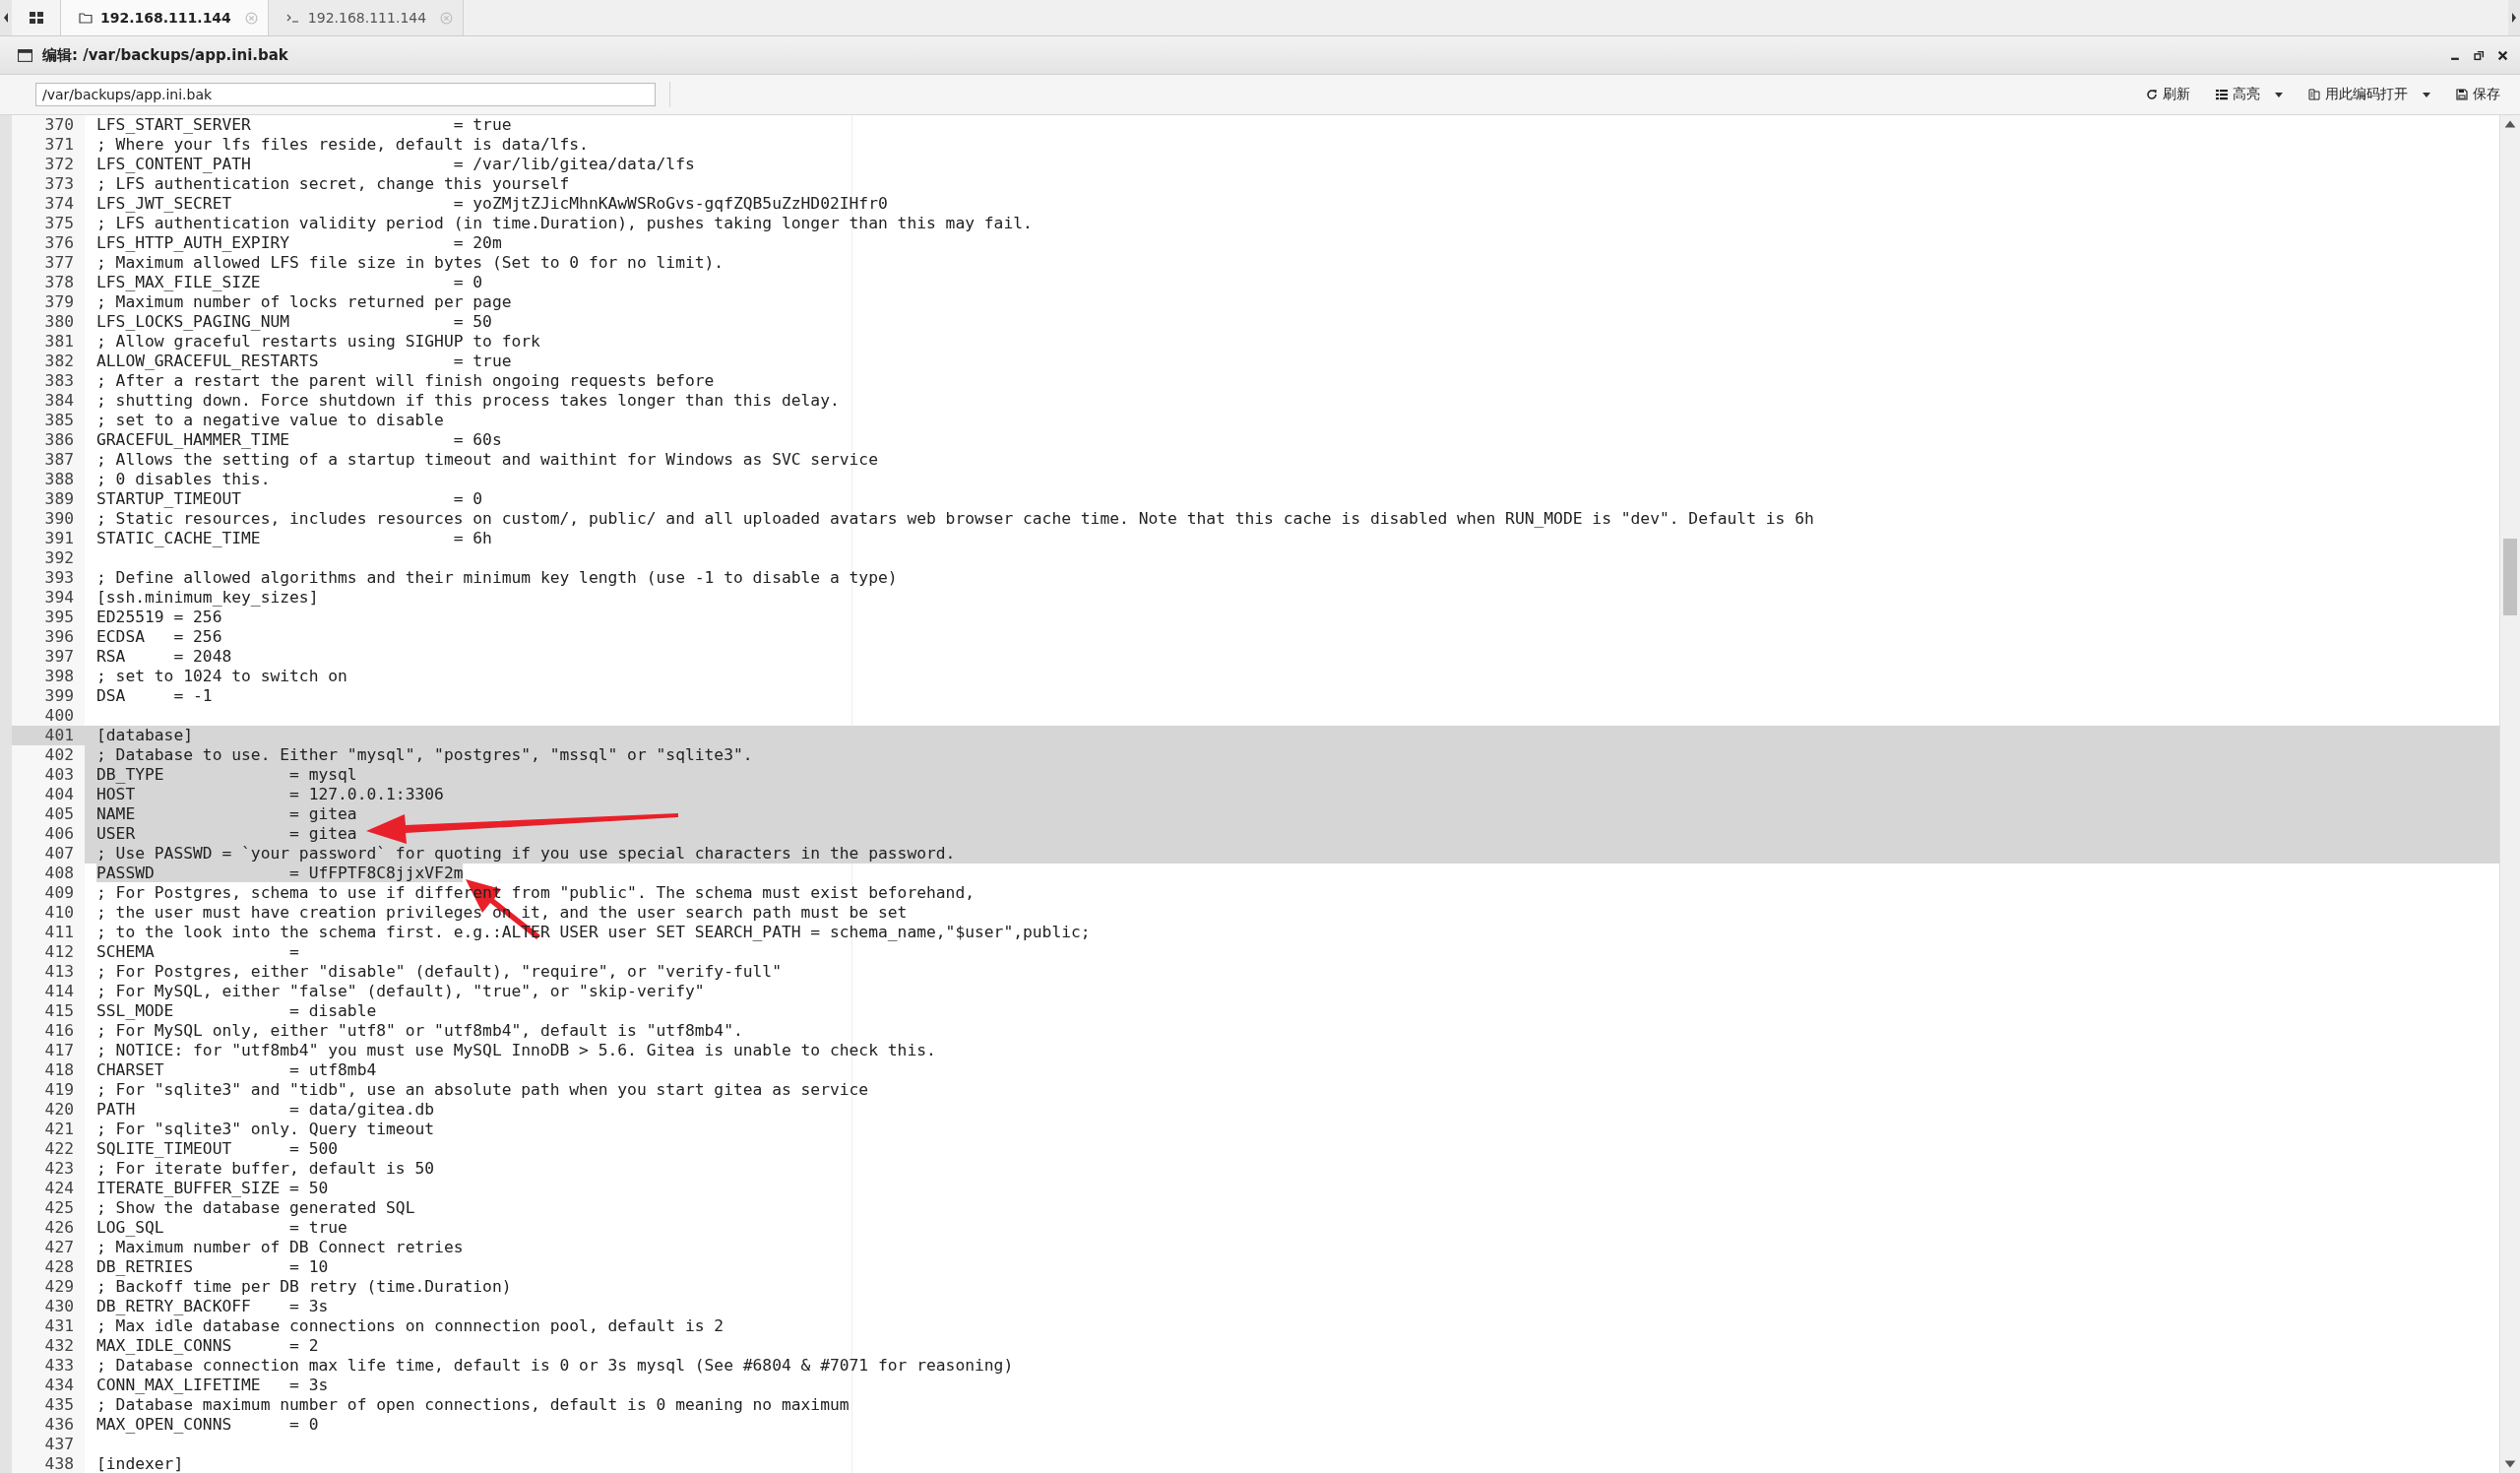 The height and width of the screenshot is (1473, 2520). Describe the element at coordinates (48, 1346) in the screenshot. I see `line-number: 432` at that location.